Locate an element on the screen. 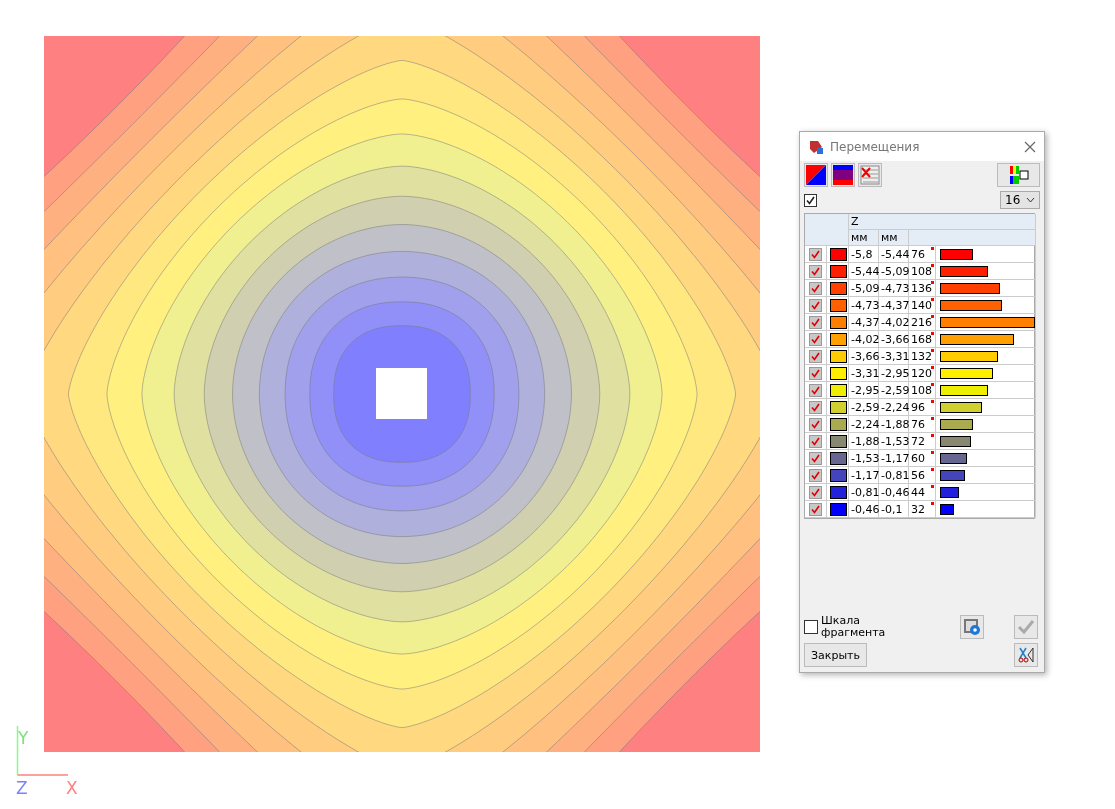 This screenshot has height=809, width=1115. table-cell: -4,37 is located at coordinates (894, 305).